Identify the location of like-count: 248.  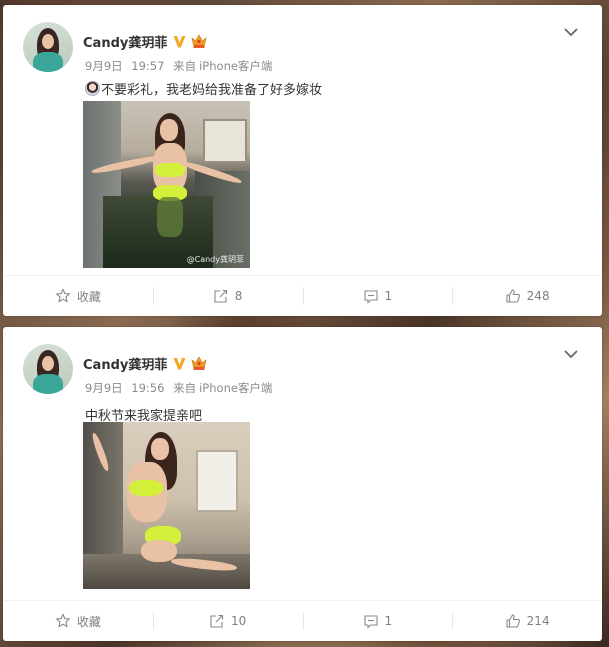
(538, 296).